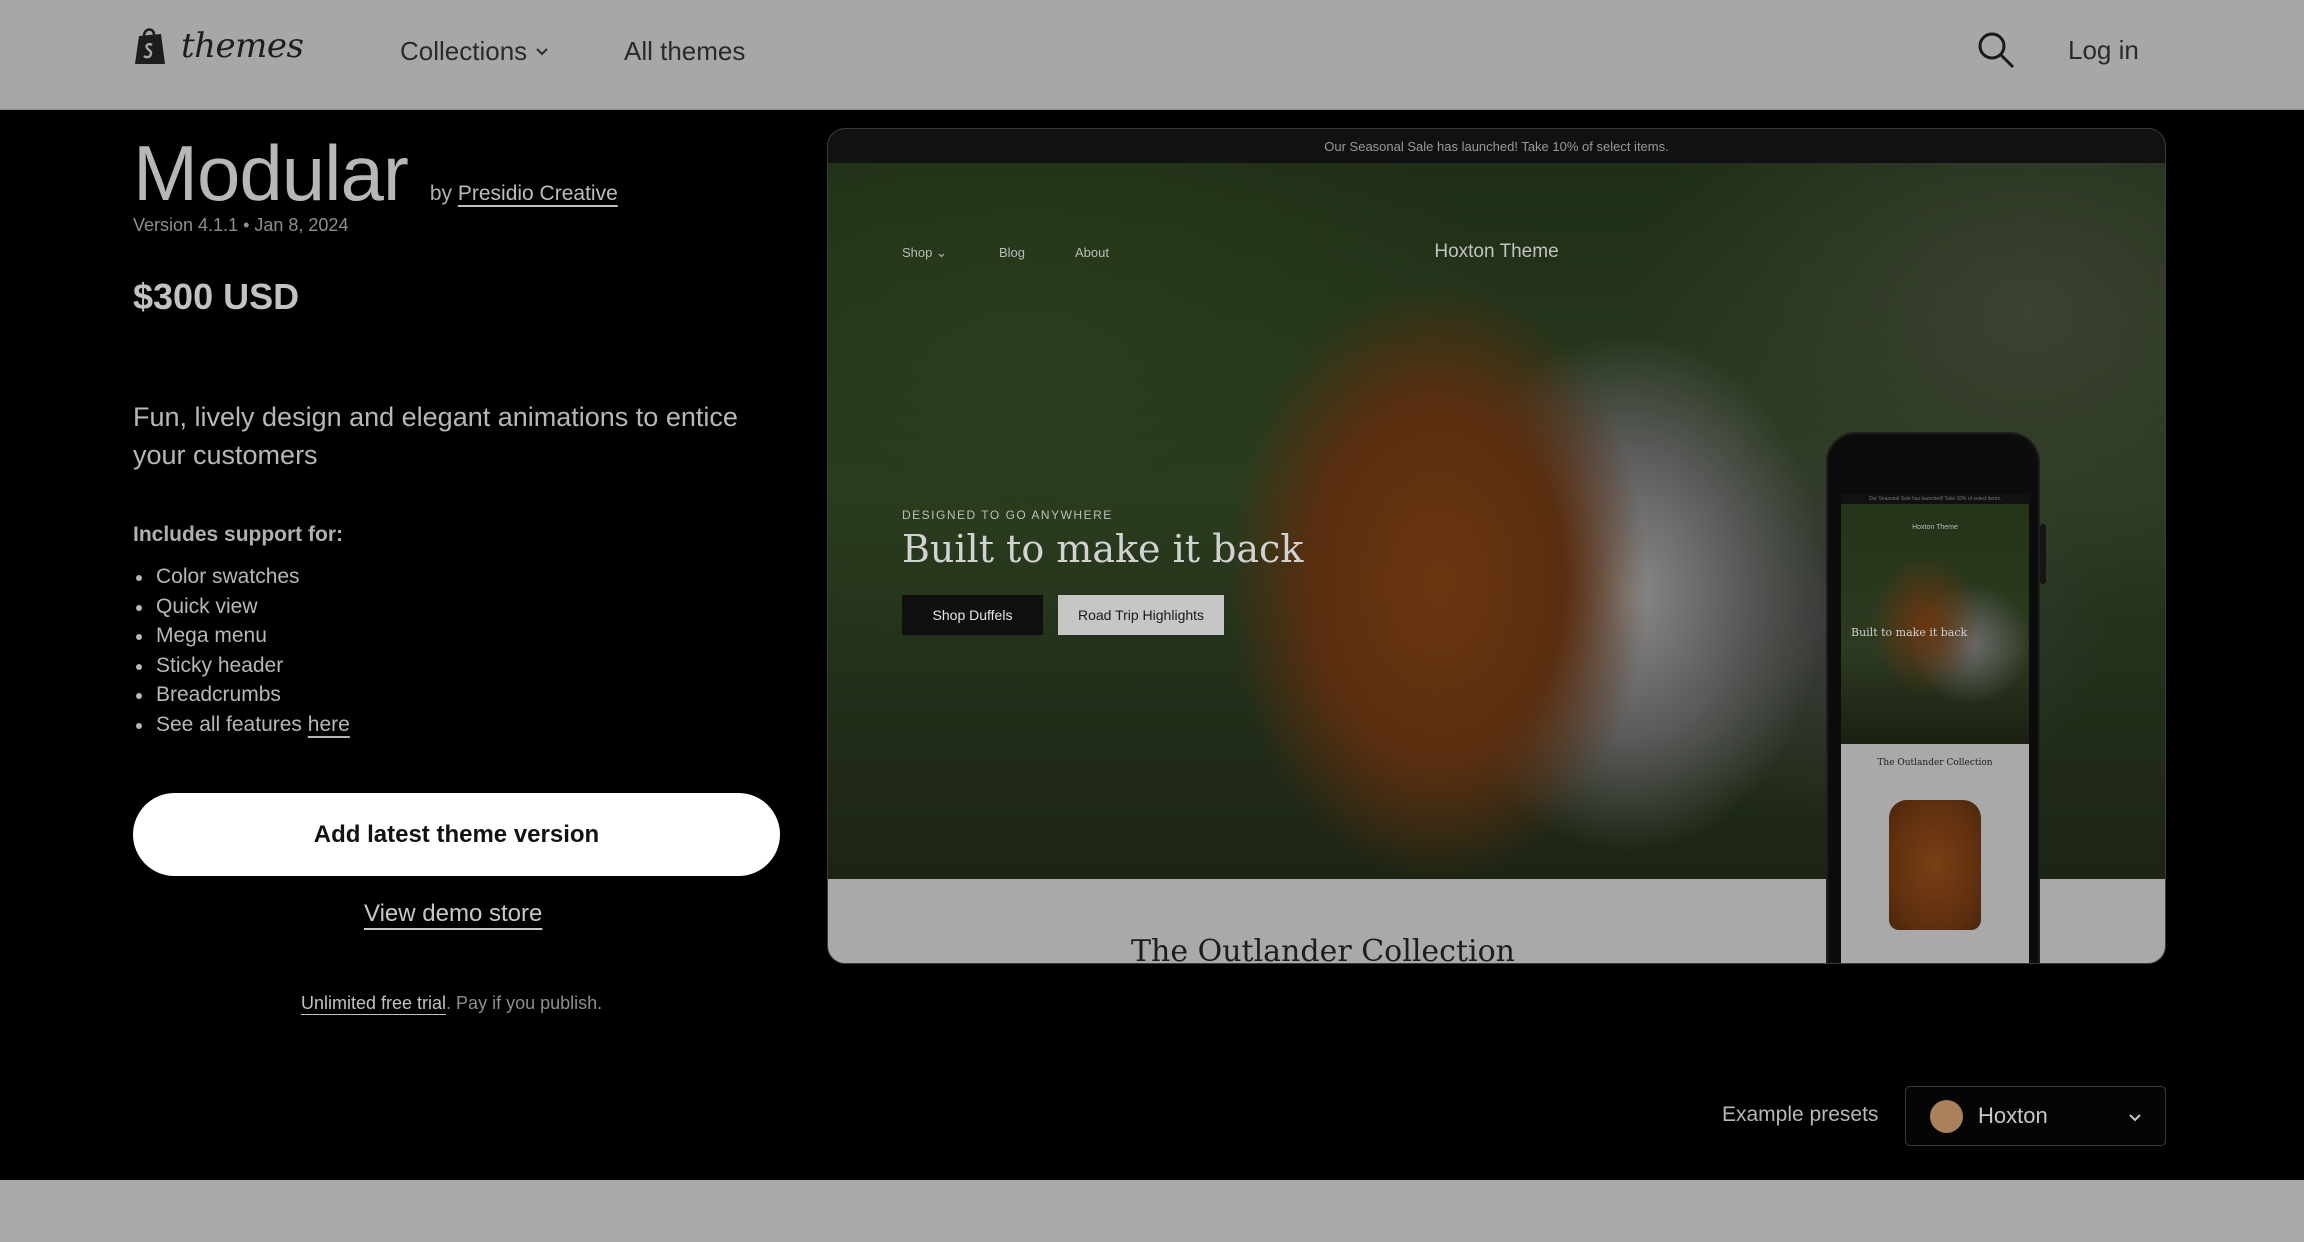 This screenshot has width=2304, height=1242. Describe the element at coordinates (1496, 251) in the screenshot. I see `preview-brand: Hoxton Theme` at that location.